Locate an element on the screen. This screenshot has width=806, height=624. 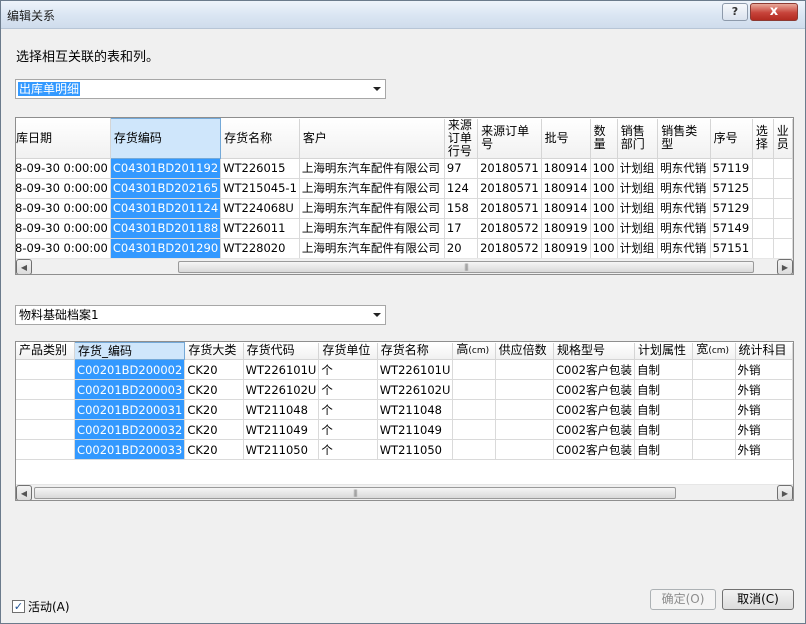
column-header: 计划属性 is located at coordinates (664, 351).